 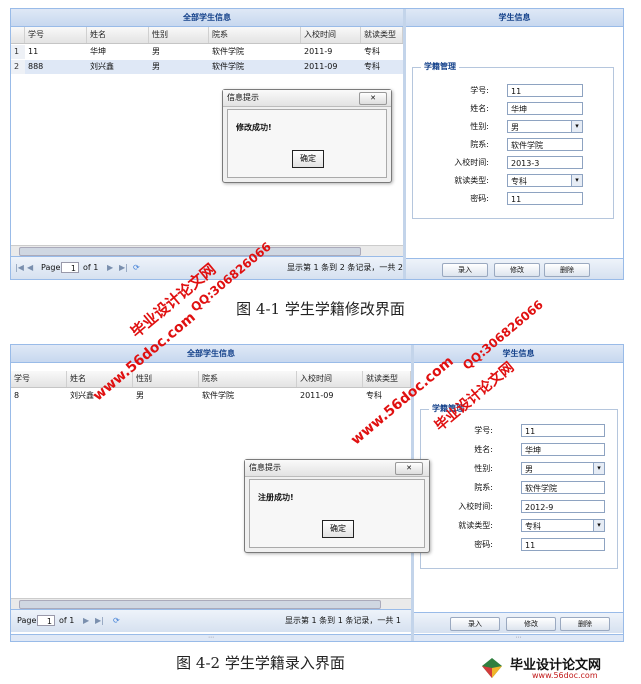 What do you see at coordinates (479, 108) in the screenshot?
I see `field-label: 姓名:` at bounding box center [479, 108].